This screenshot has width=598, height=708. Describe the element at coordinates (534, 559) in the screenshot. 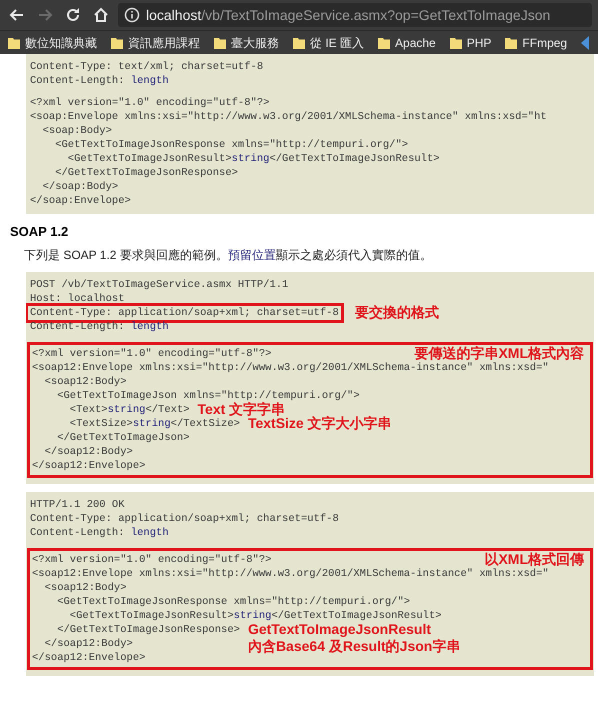

I see `annotation-note: 以XML格式回傳` at that location.